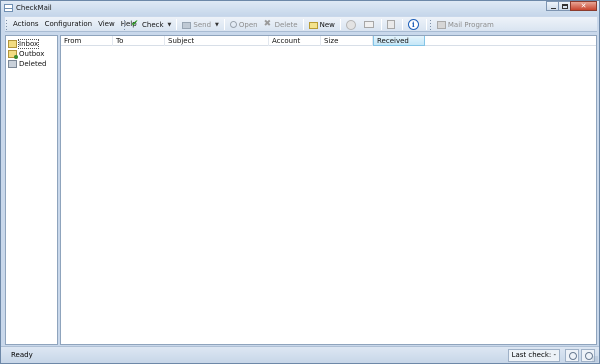  I want to click on delete-x-icon: ✖, so click(267, 24).